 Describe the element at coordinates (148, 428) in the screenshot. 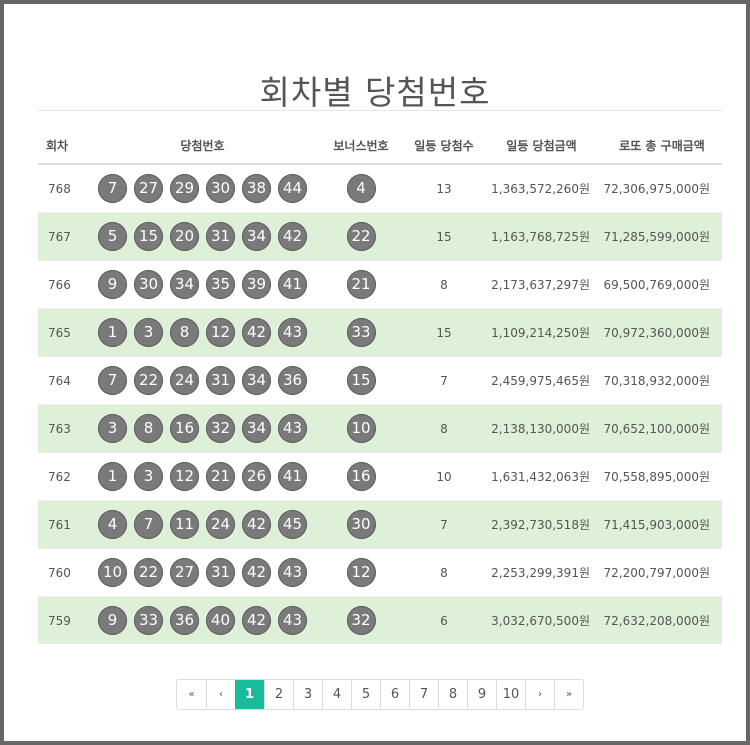

I see `number-ball: 8` at that location.